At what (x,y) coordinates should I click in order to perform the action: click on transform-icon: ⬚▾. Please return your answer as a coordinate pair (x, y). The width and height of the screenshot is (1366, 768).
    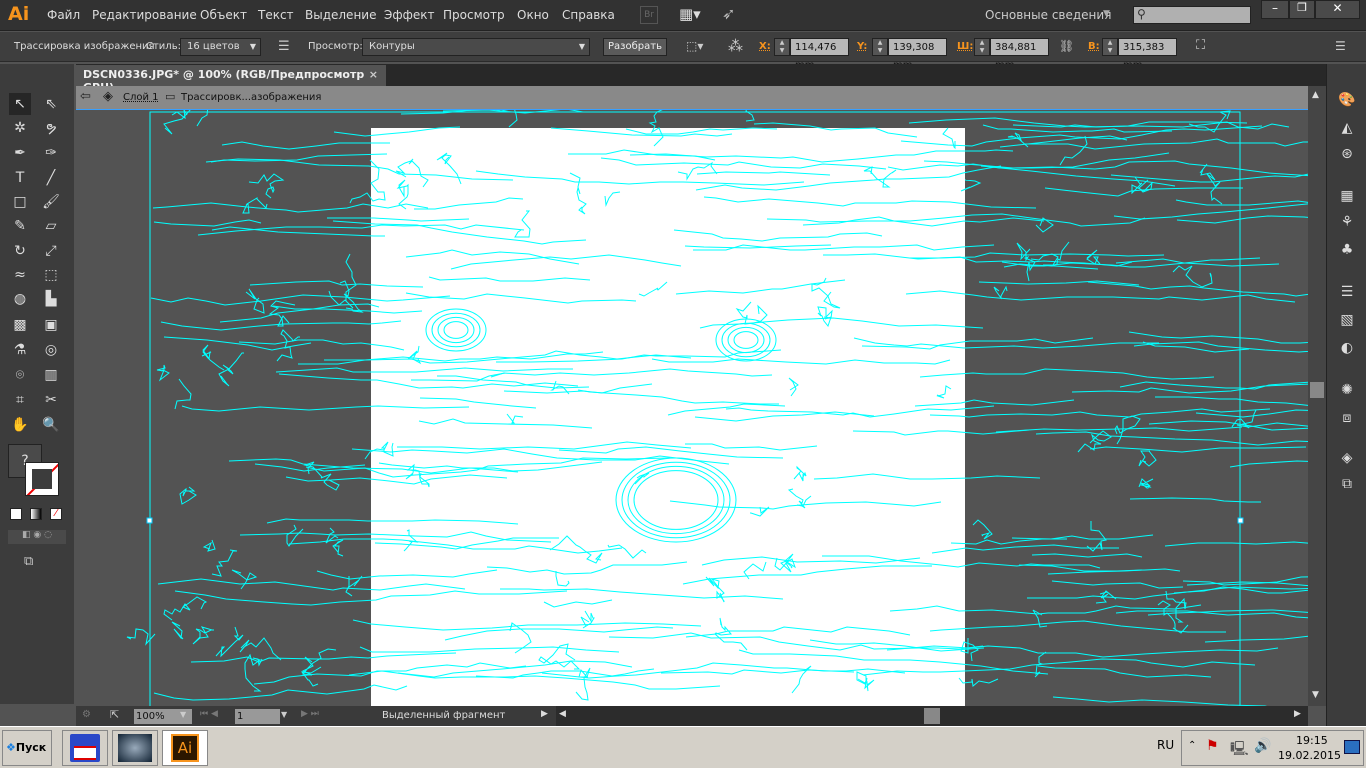
    Looking at the image, I should click on (694, 46).